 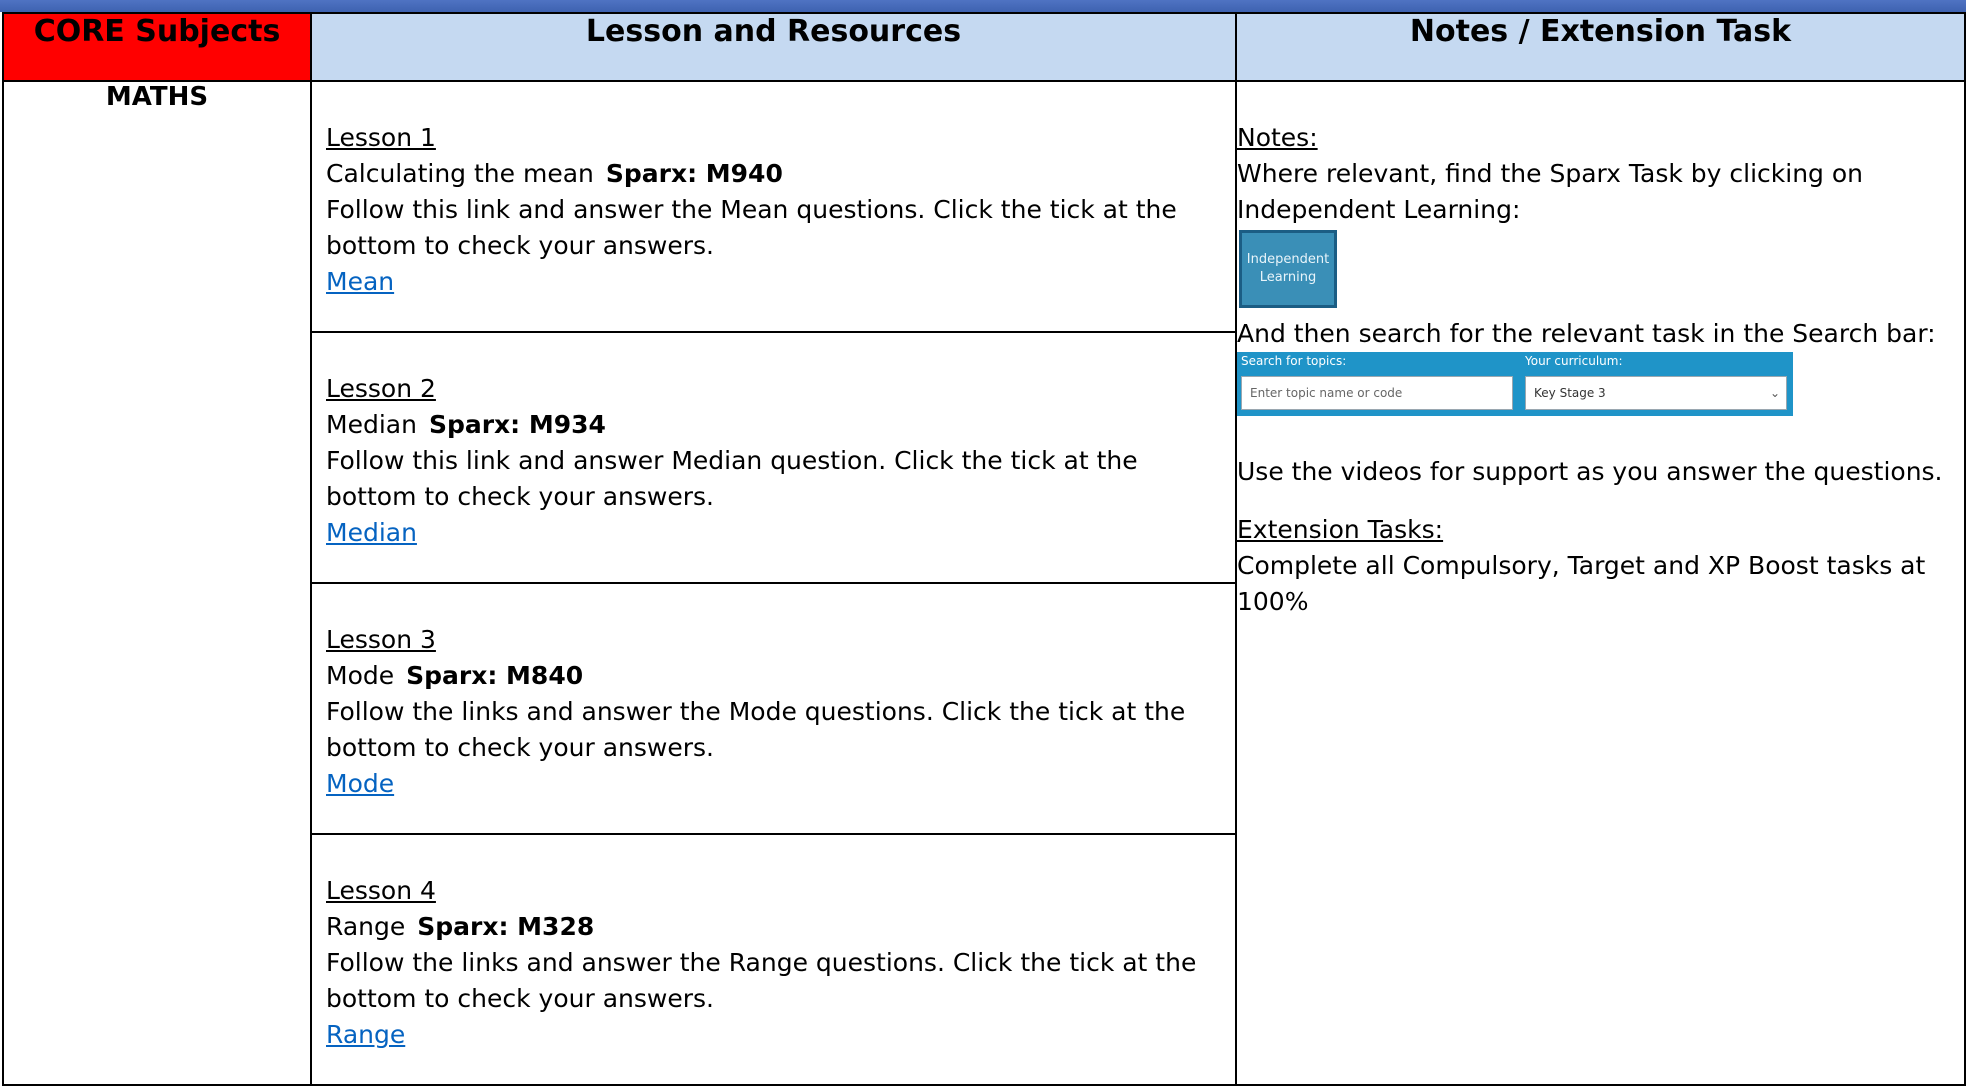 What do you see at coordinates (365, 1034) in the screenshot?
I see `range-link: Range` at bounding box center [365, 1034].